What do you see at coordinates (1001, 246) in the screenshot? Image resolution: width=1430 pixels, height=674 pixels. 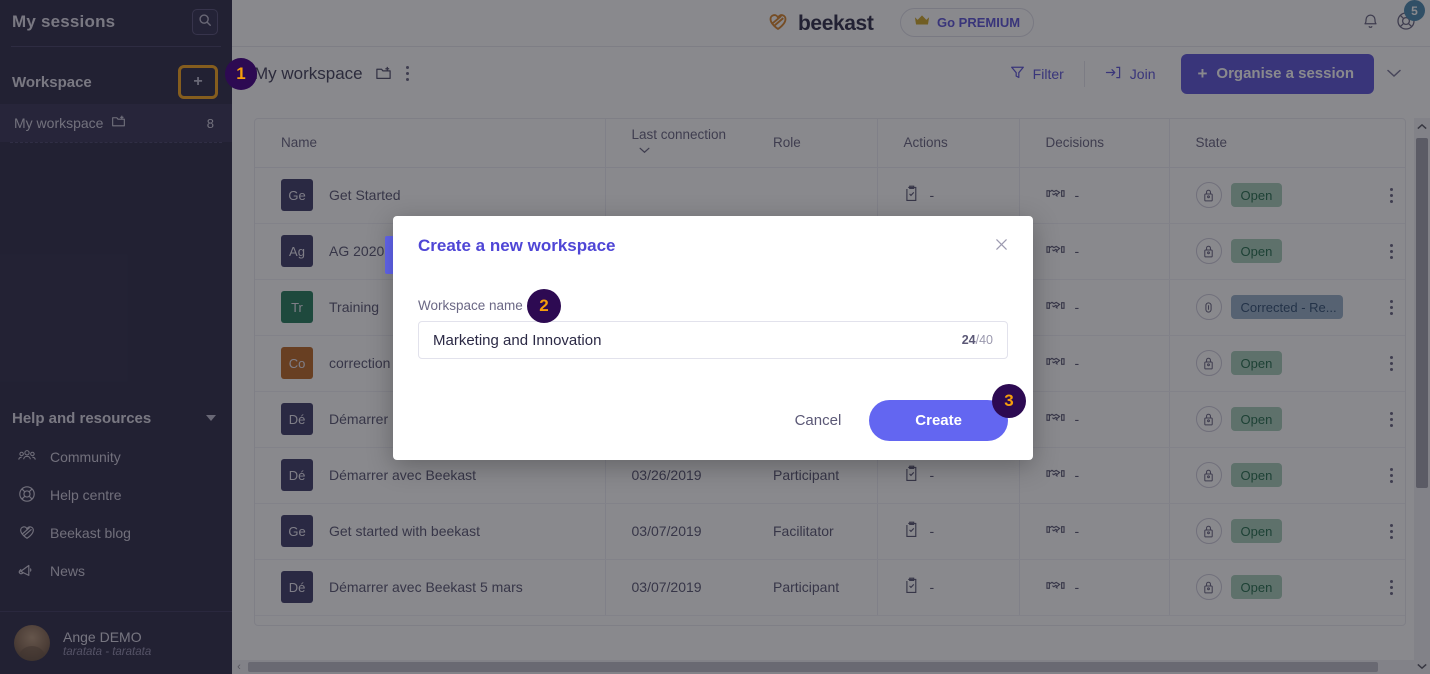 I see `close-icon` at bounding box center [1001, 246].